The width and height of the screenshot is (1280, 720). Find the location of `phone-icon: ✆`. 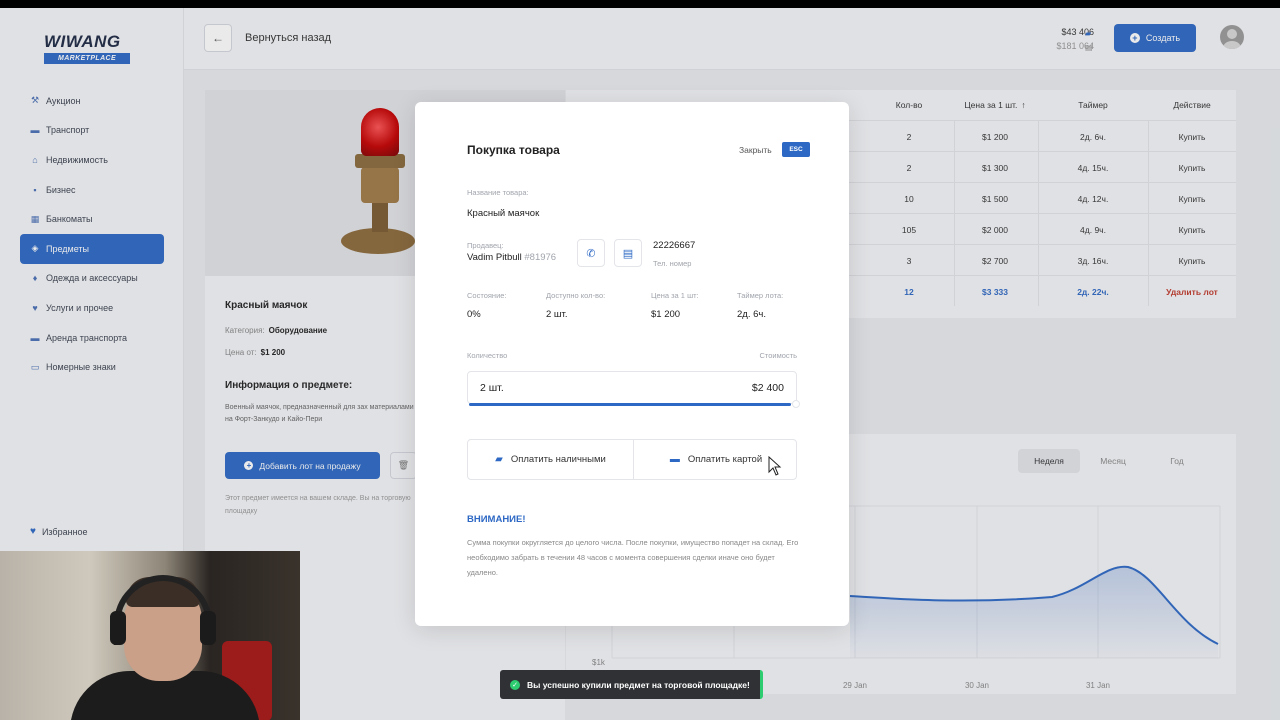

phone-icon: ✆ is located at coordinates (591, 253).